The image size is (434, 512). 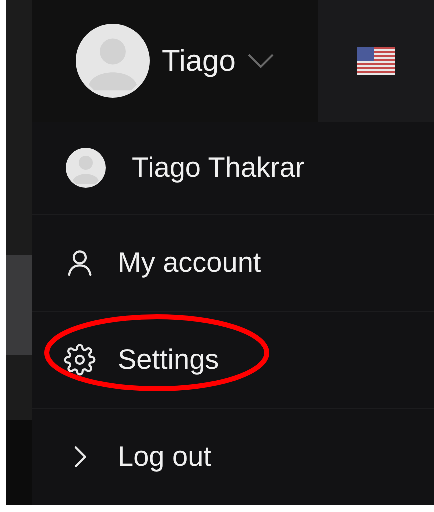 I want to click on chevron-down-icon, so click(x=261, y=61).